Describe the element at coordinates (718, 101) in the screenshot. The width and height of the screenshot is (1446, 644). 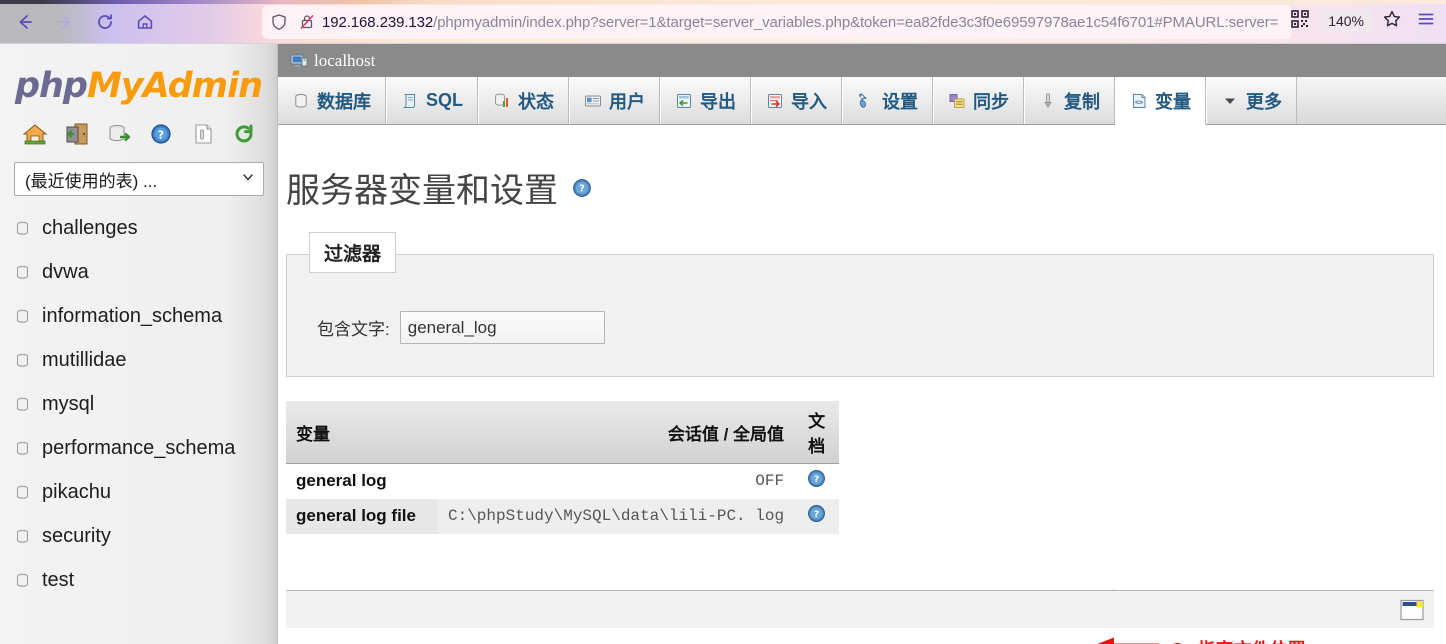
I see `tab-label: 导出` at that location.